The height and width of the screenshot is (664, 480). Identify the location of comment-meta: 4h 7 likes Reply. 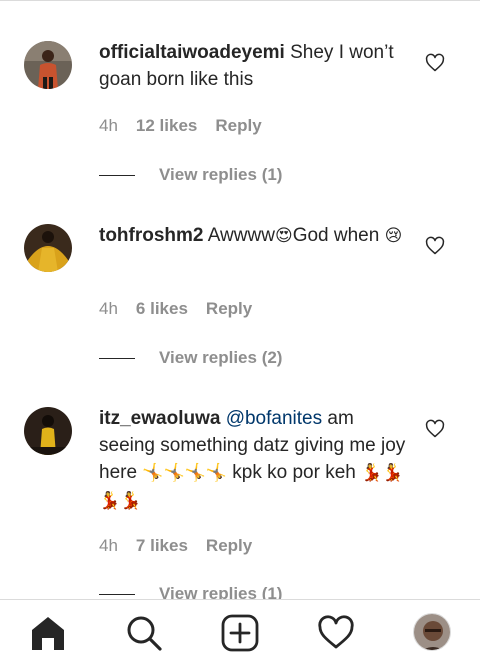
(175, 546).